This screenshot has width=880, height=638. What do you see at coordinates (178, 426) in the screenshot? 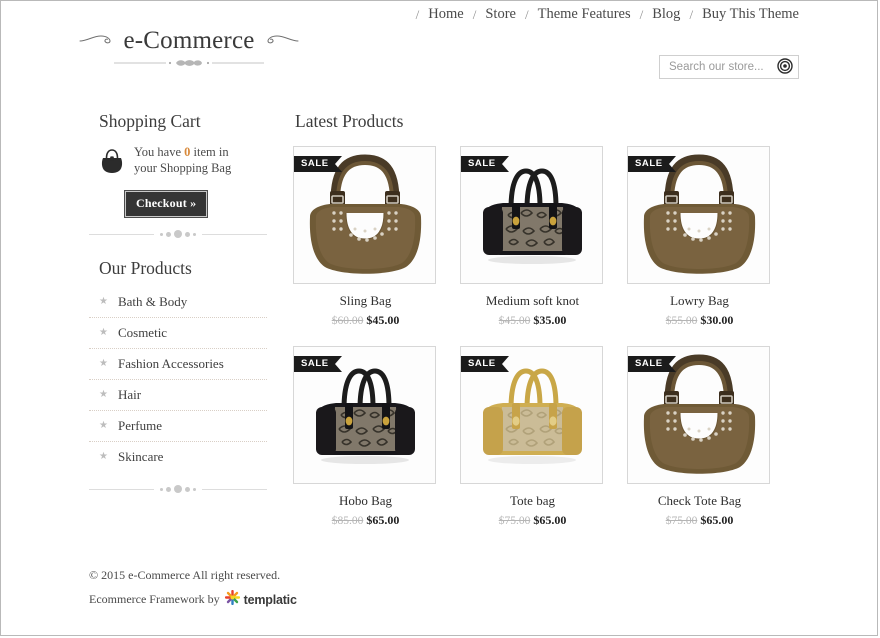
I see `category-item-perfume: ★ Perfume` at bounding box center [178, 426].